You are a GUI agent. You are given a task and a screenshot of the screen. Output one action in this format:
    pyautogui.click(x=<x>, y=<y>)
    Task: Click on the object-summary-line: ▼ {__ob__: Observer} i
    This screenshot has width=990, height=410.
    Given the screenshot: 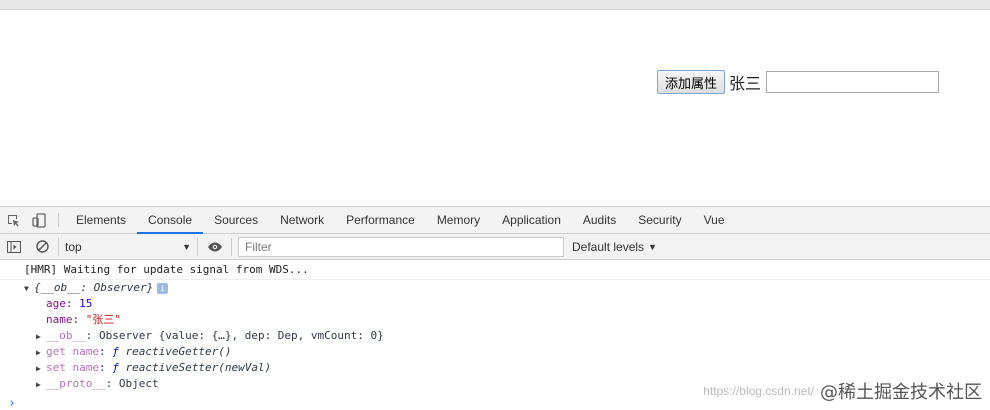 What is the action you would take?
    pyautogui.click(x=507, y=288)
    